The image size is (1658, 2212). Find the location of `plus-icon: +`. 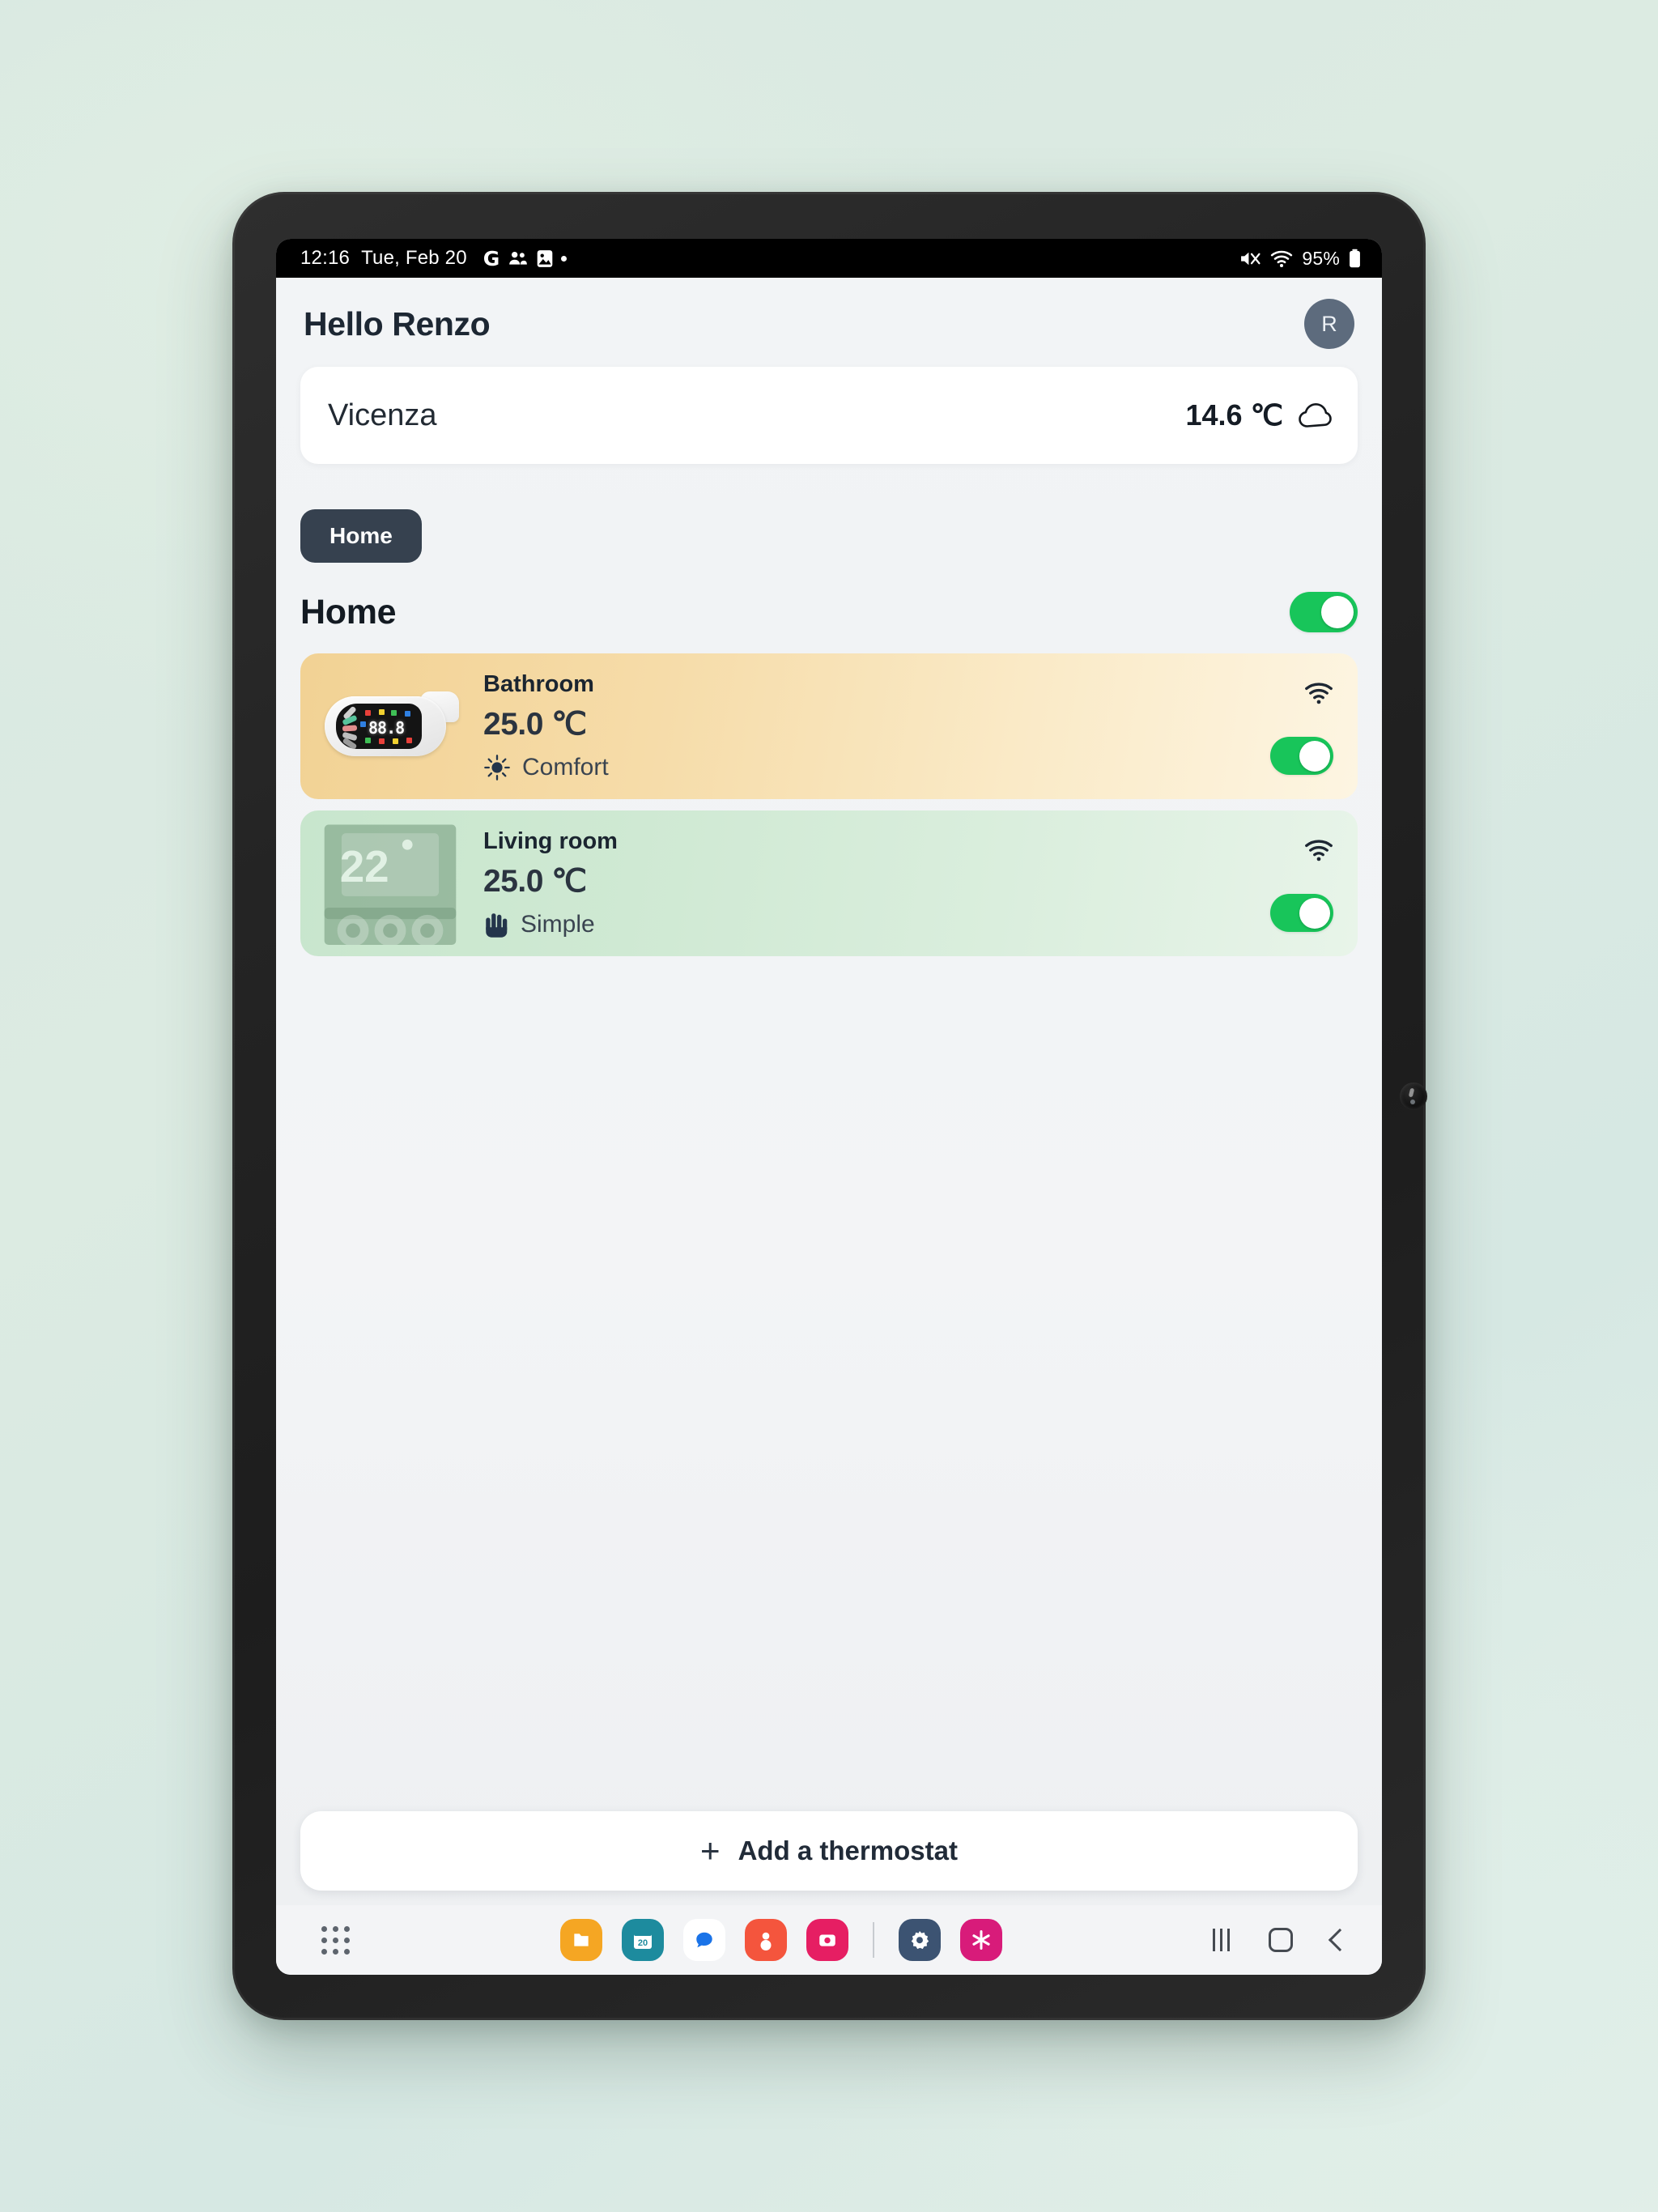

plus-icon: + is located at coordinates (710, 1850).